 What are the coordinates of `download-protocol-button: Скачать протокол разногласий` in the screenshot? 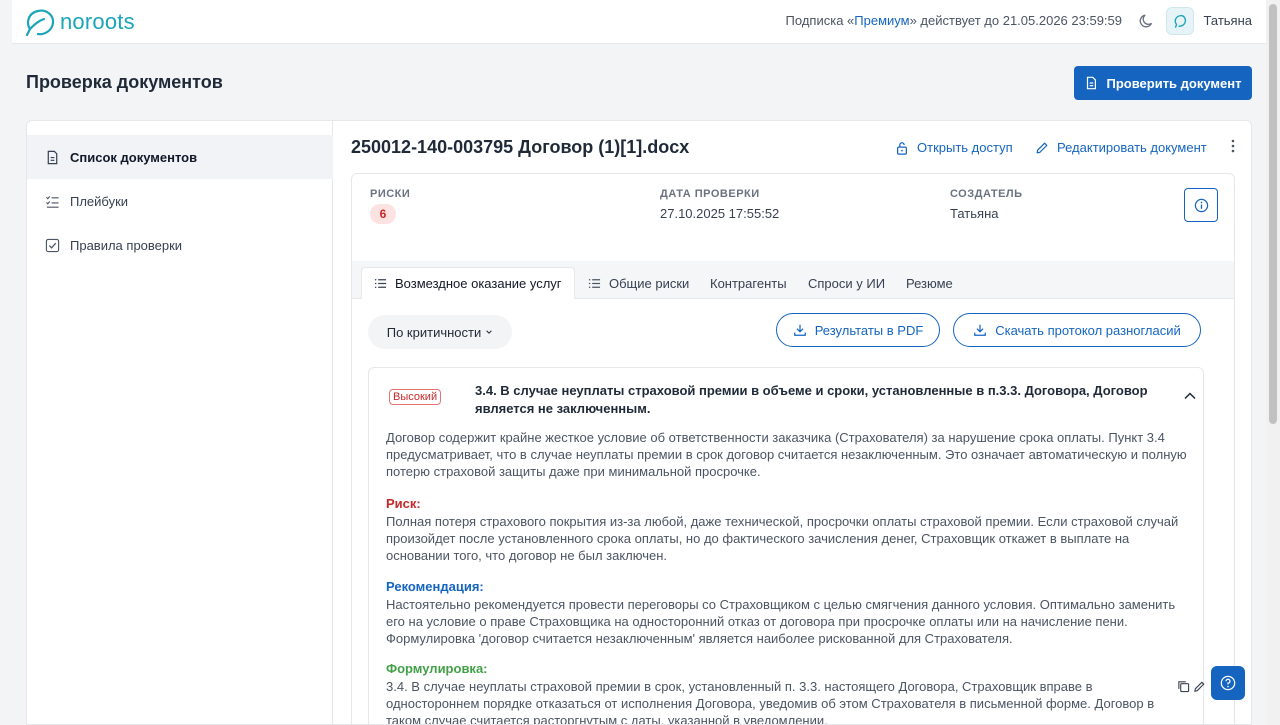 It's located at (1077, 330).